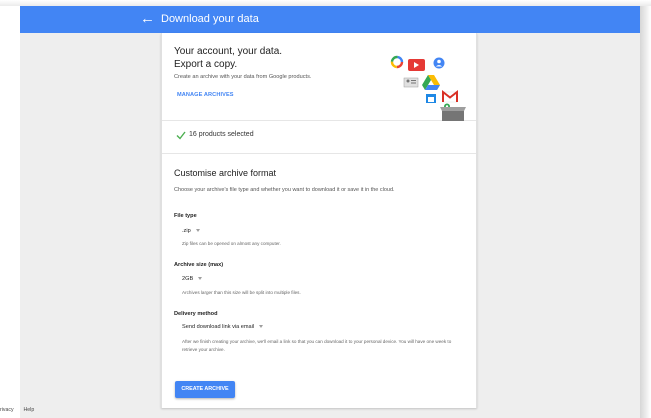 This screenshot has height=418, width=651. Describe the element at coordinates (218, 327) in the screenshot. I see `delivery-method-value: Send download link via email` at that location.